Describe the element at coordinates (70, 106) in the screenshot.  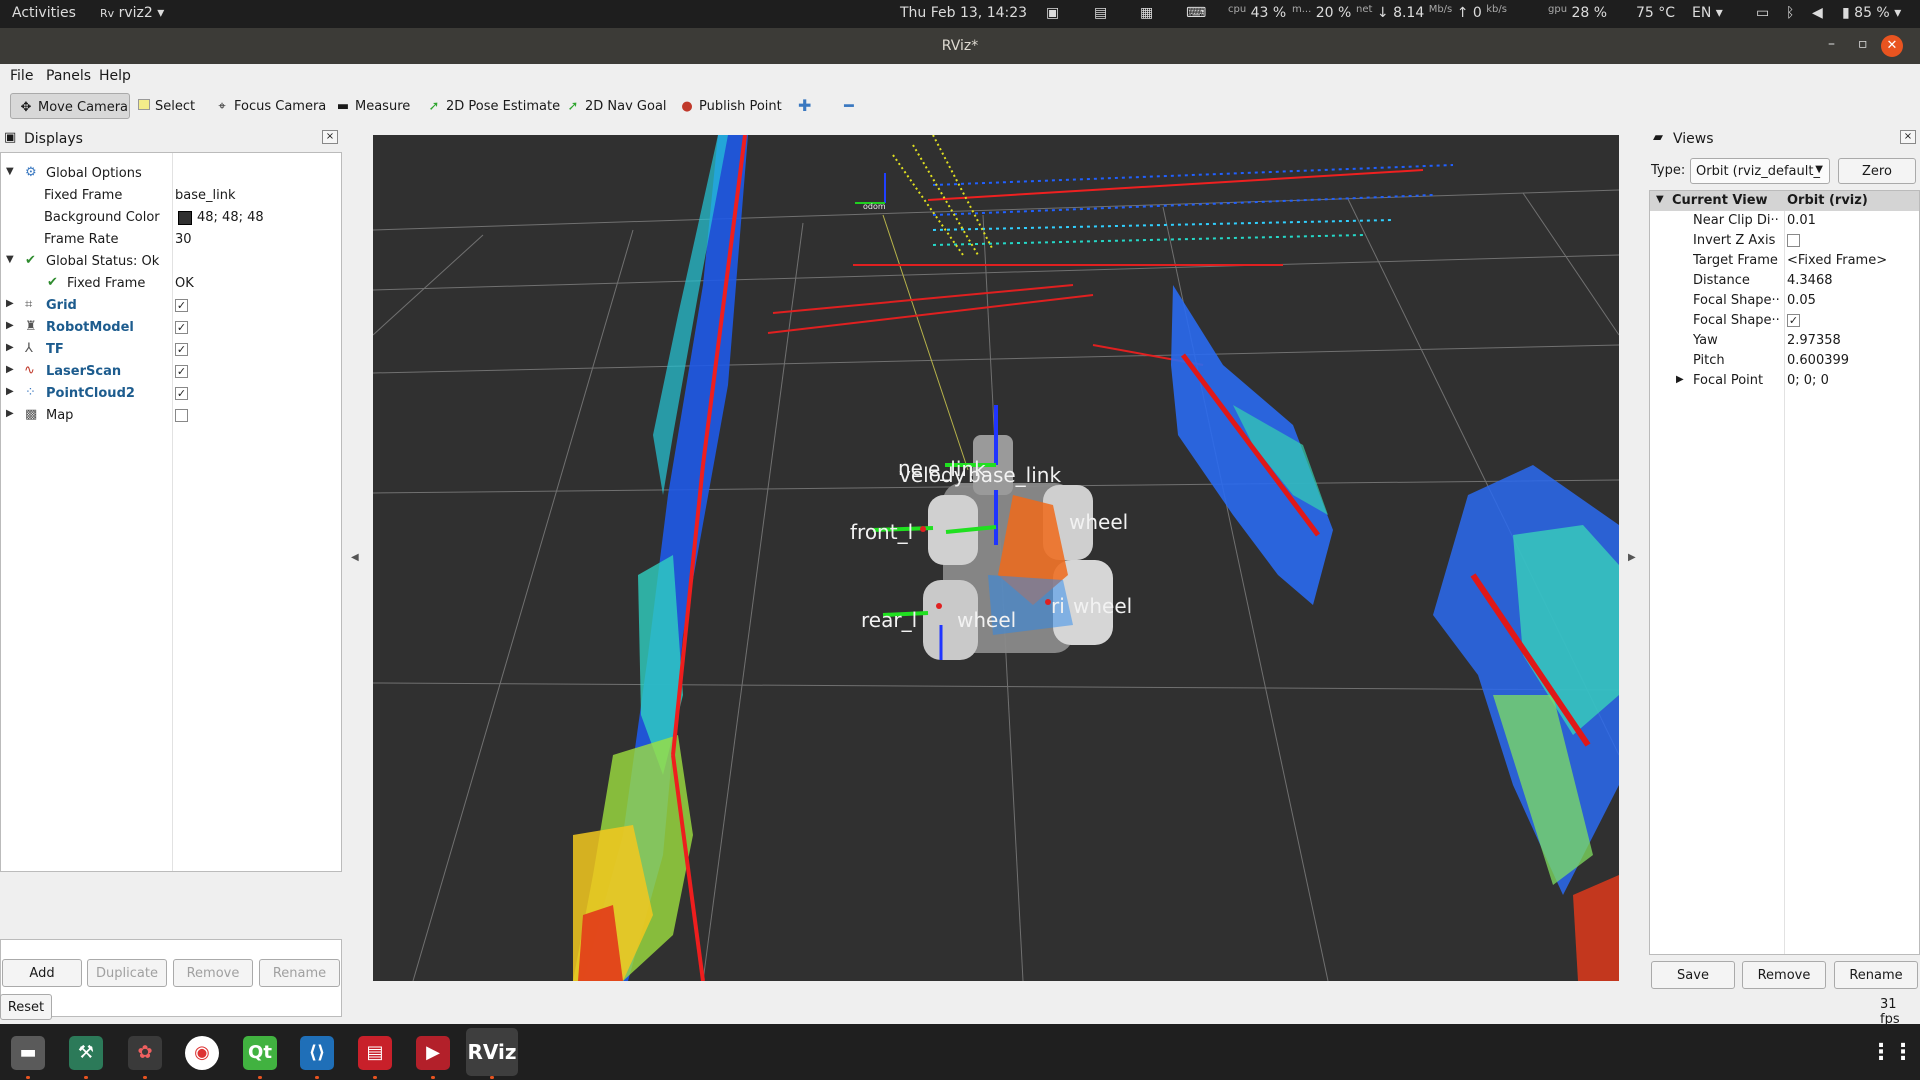
I see `move-camera-tool: ✥ Move Camera` at that location.